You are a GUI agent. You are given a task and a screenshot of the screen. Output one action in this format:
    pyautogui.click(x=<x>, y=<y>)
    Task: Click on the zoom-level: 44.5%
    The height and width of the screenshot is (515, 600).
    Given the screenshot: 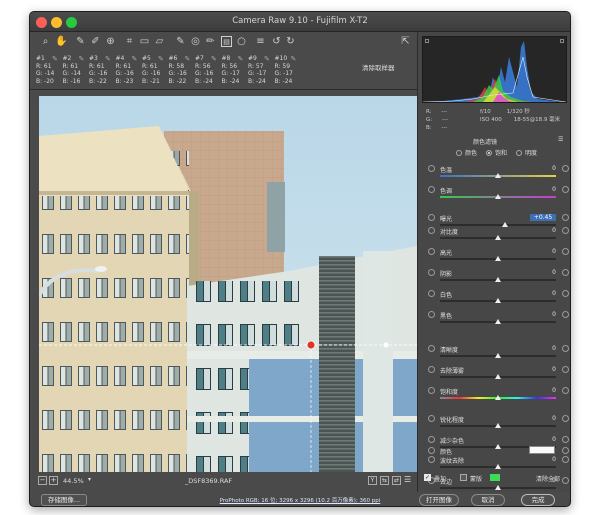 What is the action you would take?
    pyautogui.click(x=73, y=481)
    